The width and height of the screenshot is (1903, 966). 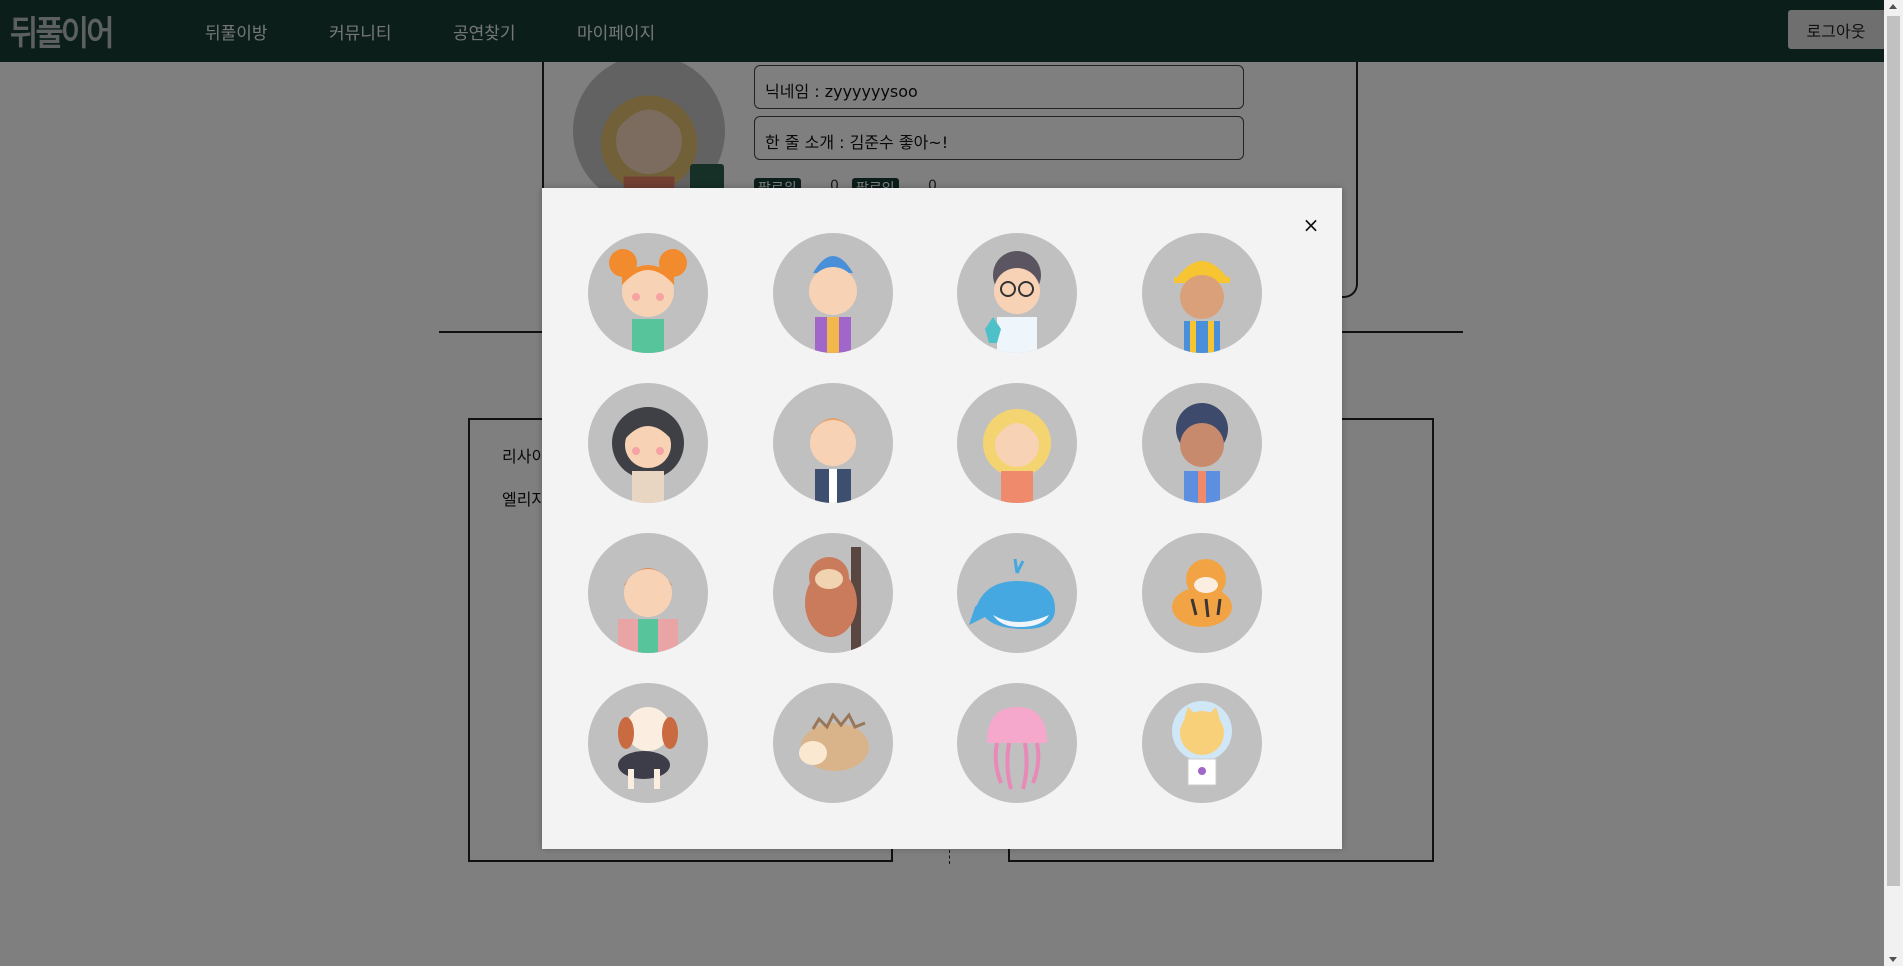 What do you see at coordinates (1017, 443) in the screenshot?
I see `avatar-option-woman-blonde` at bounding box center [1017, 443].